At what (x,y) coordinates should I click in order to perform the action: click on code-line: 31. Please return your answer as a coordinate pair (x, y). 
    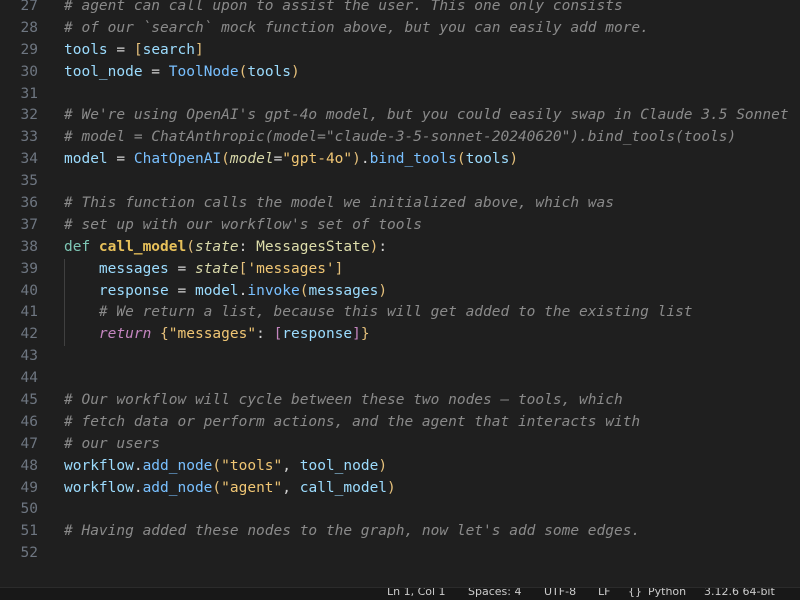
    Looking at the image, I should click on (400, 95).